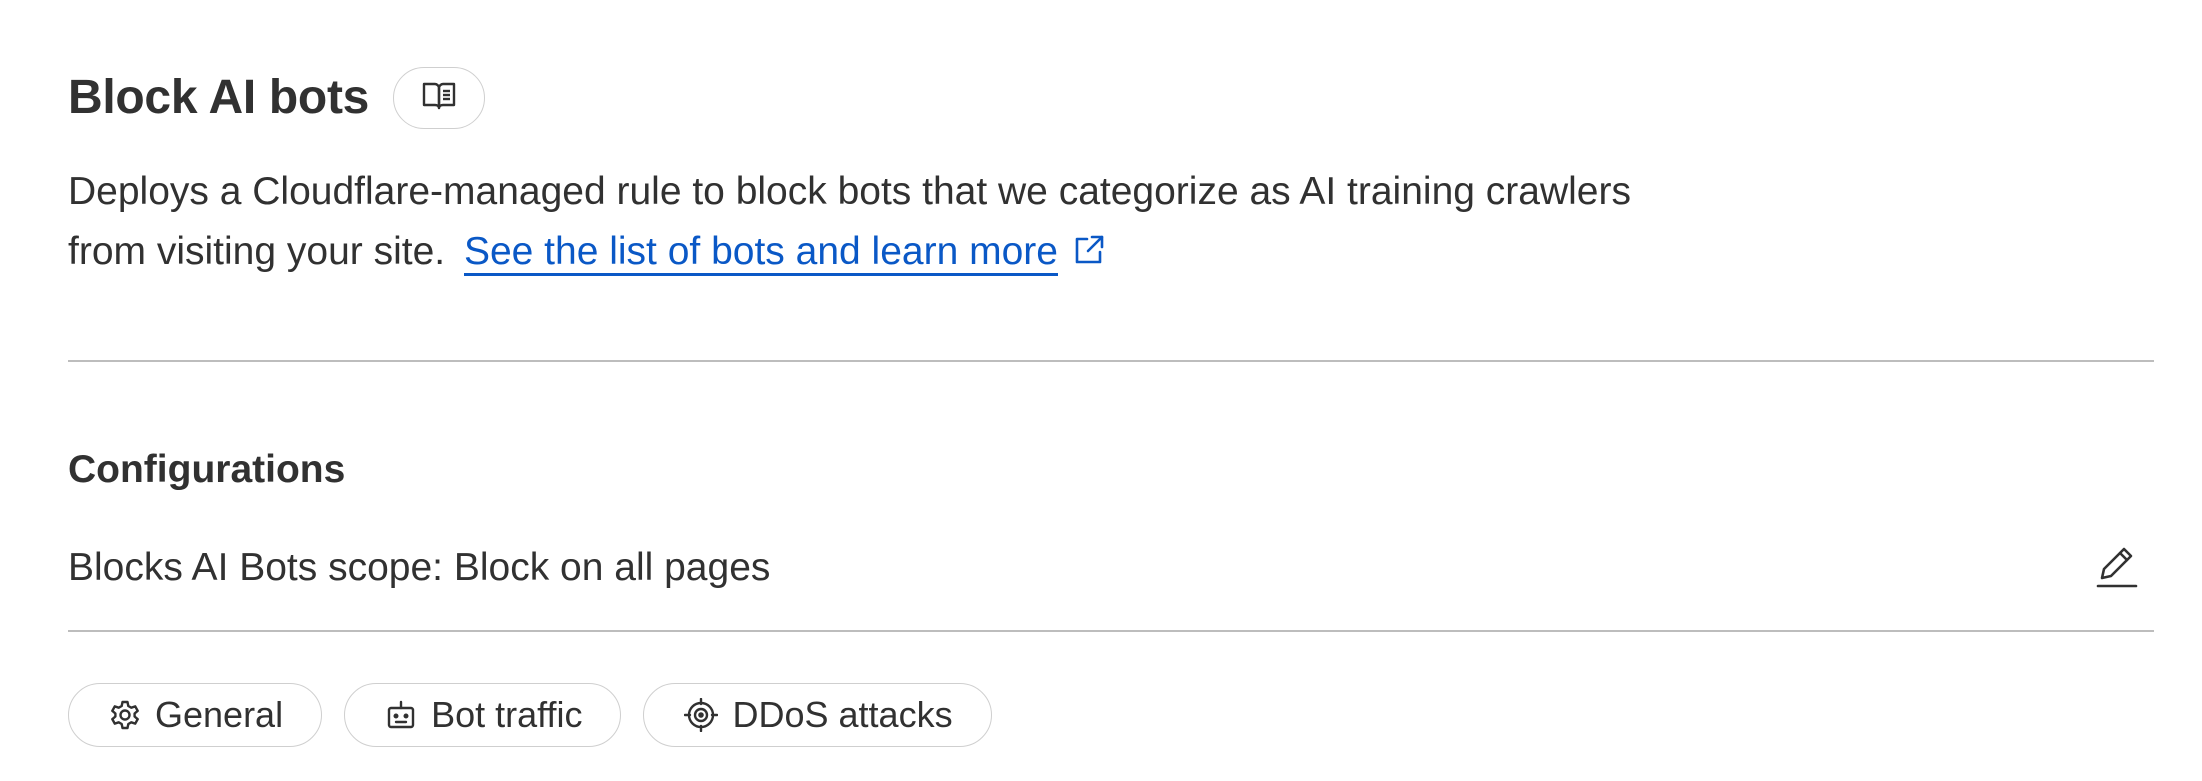  What do you see at coordinates (842, 714) in the screenshot?
I see `tag-label: DDoS attacks` at bounding box center [842, 714].